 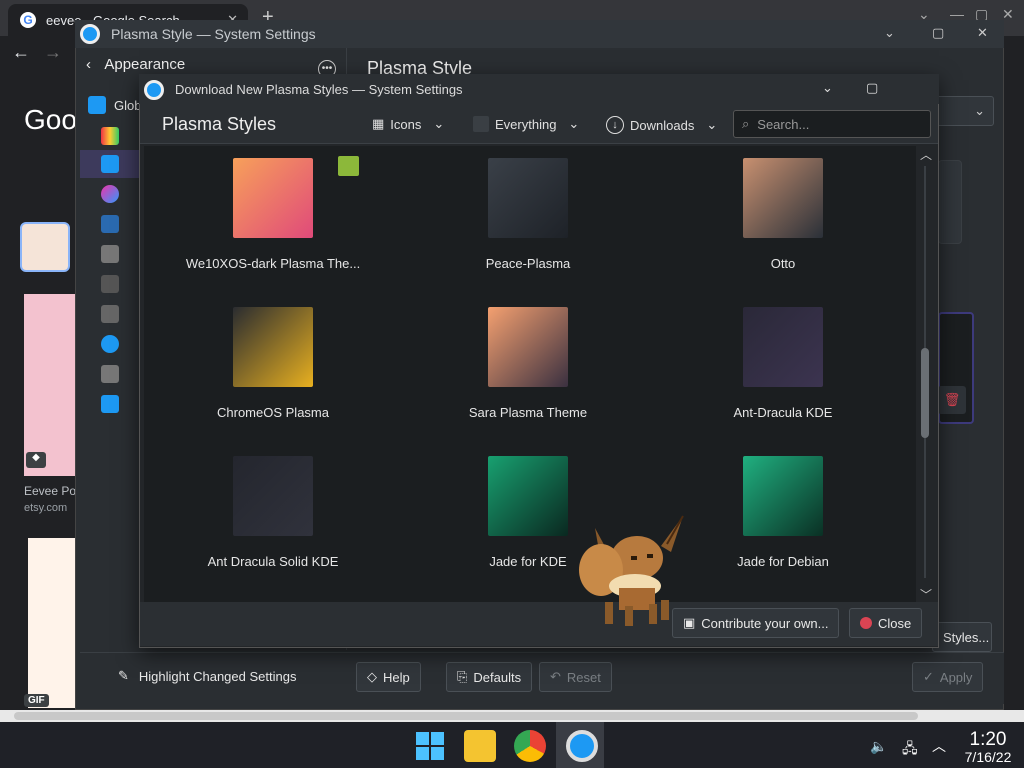 What do you see at coordinates (466, 716) in the screenshot?
I see `horizontal-scroll-thumb` at bounding box center [466, 716].